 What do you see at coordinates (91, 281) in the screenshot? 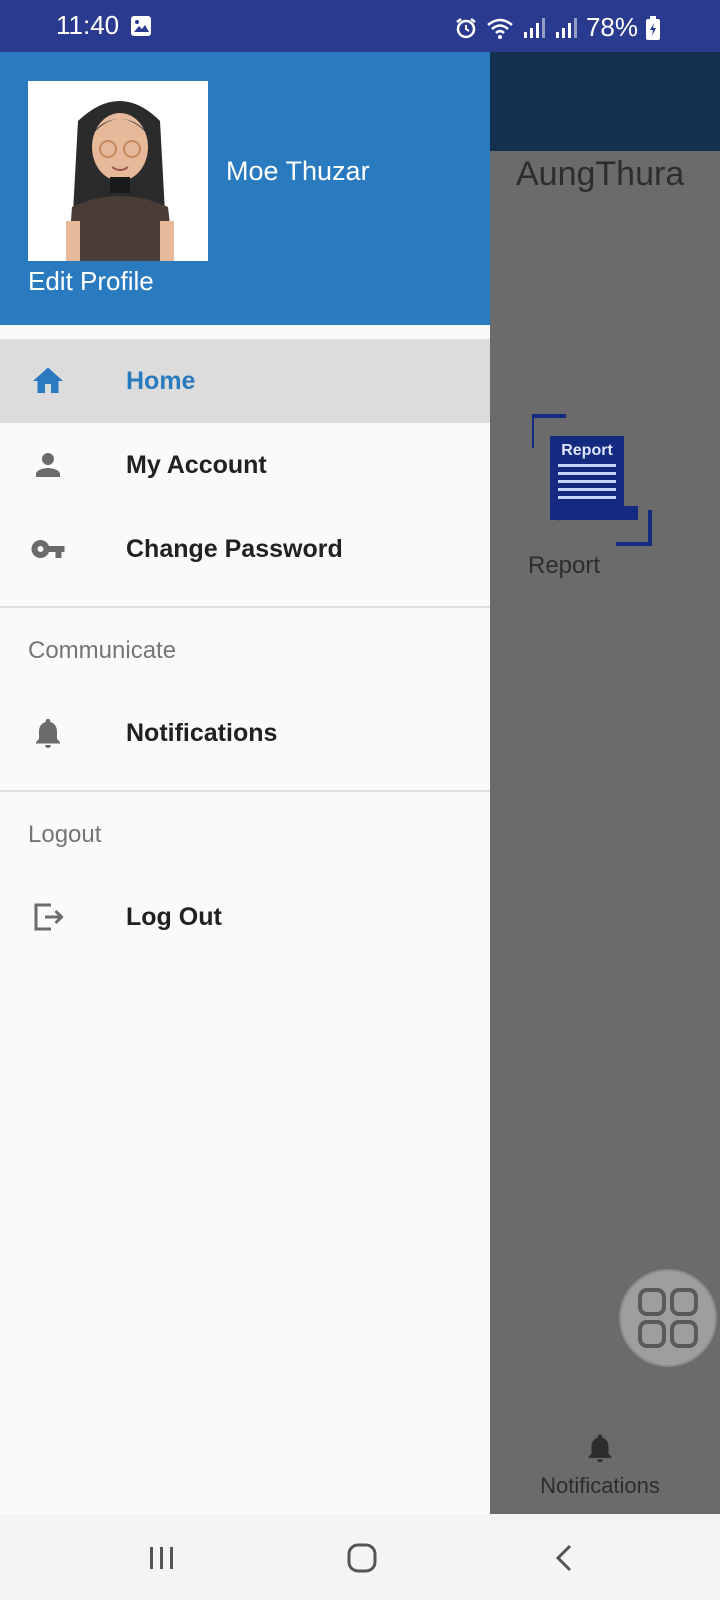
I see `edit-profile-link: Edit Profile` at bounding box center [91, 281].